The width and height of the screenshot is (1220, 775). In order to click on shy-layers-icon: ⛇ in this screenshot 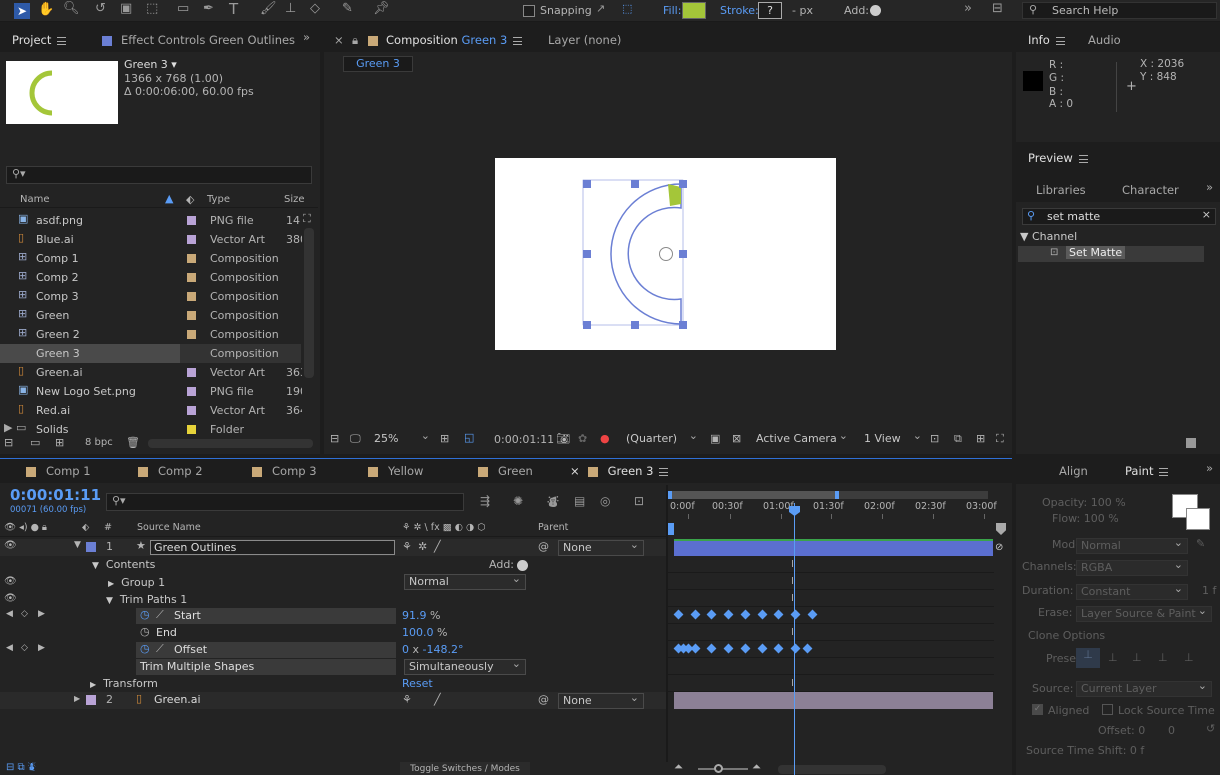, I will do `click(553, 502)`.